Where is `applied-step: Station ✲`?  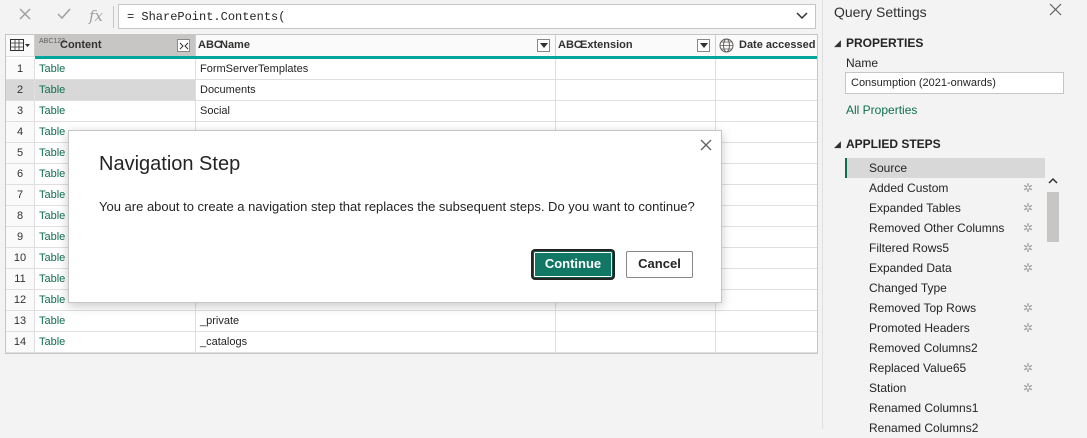 applied-step: Station ✲ is located at coordinates (945, 388).